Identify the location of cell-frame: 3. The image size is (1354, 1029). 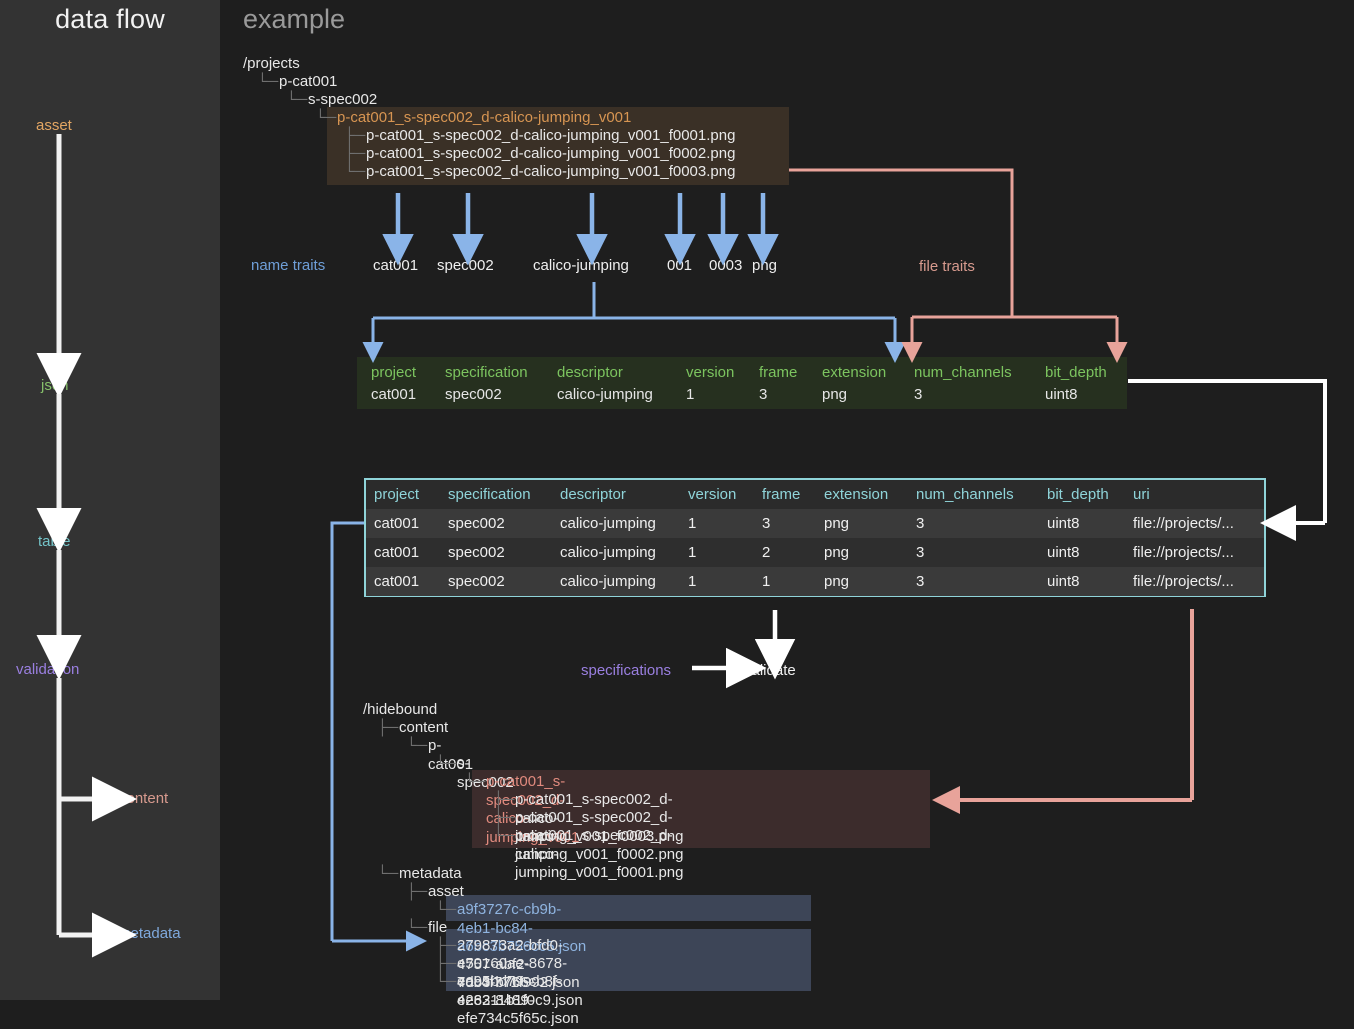
(766, 523).